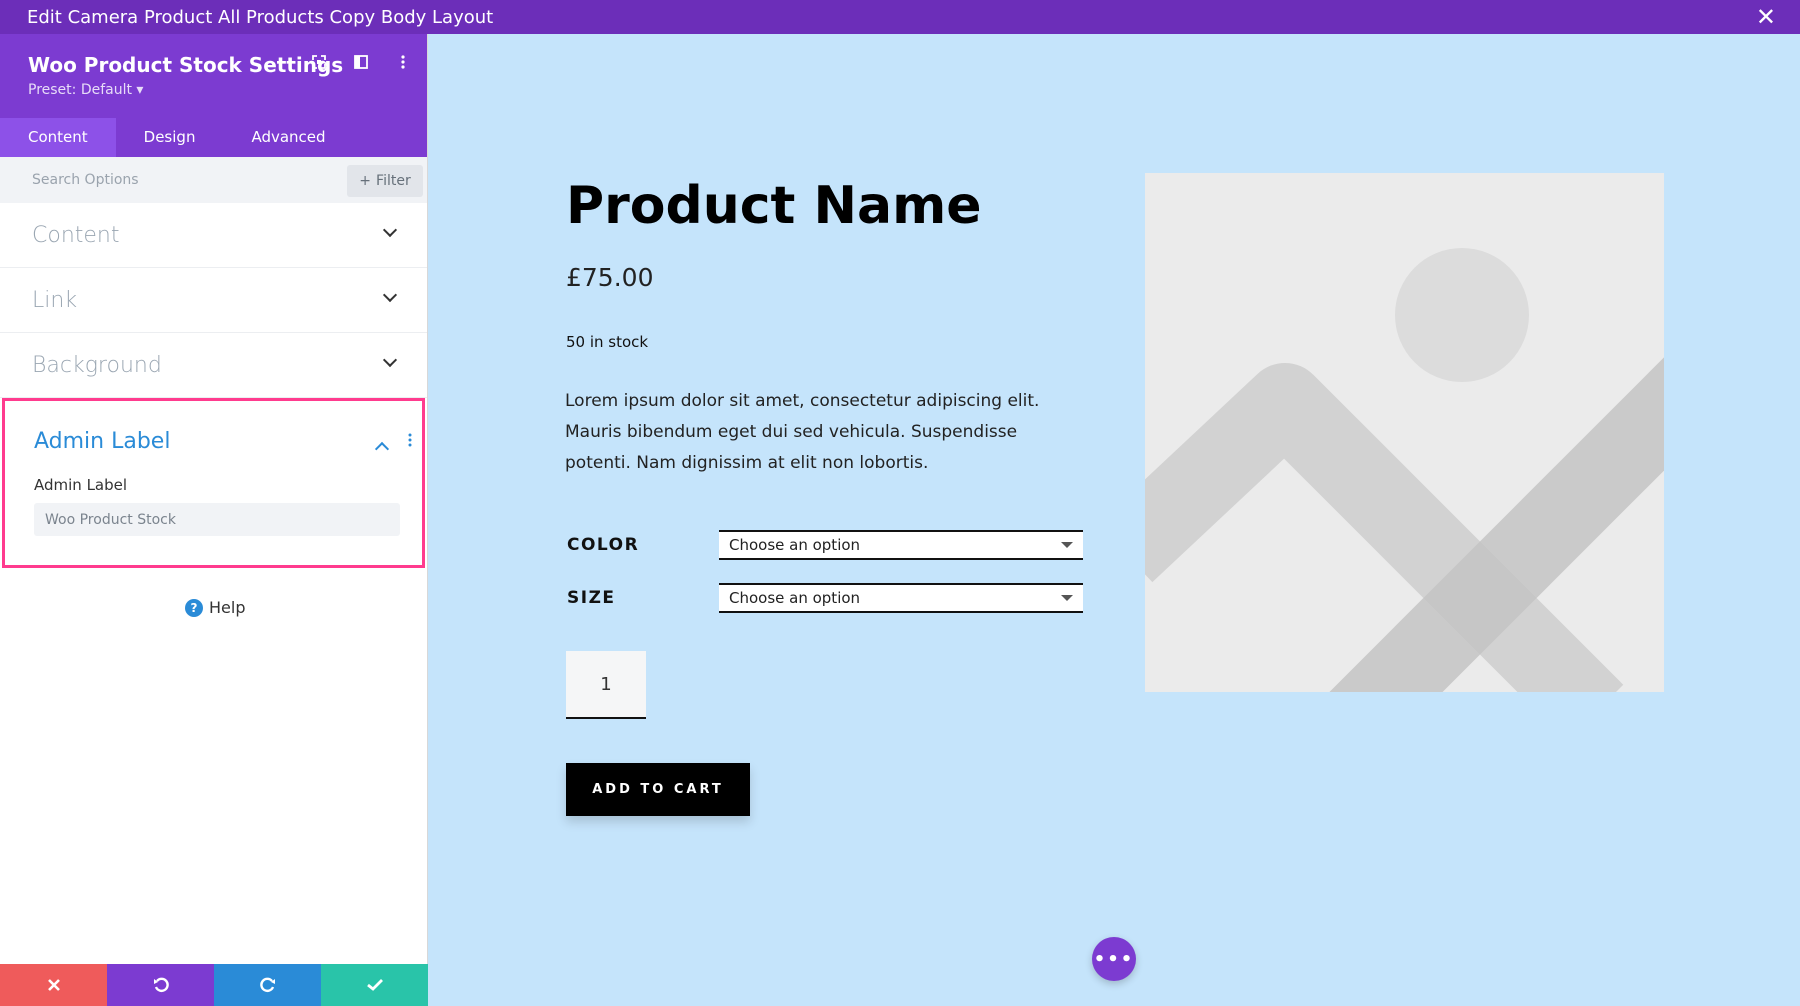 The width and height of the screenshot is (1800, 1006). I want to click on help-label: Help, so click(227, 607).